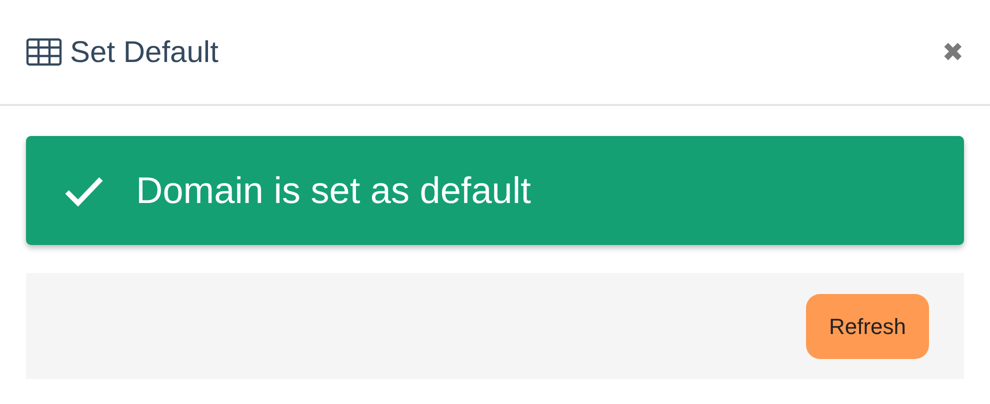 Image resolution: width=990 pixels, height=404 pixels. I want to click on refresh-button: Refresh, so click(867, 326).